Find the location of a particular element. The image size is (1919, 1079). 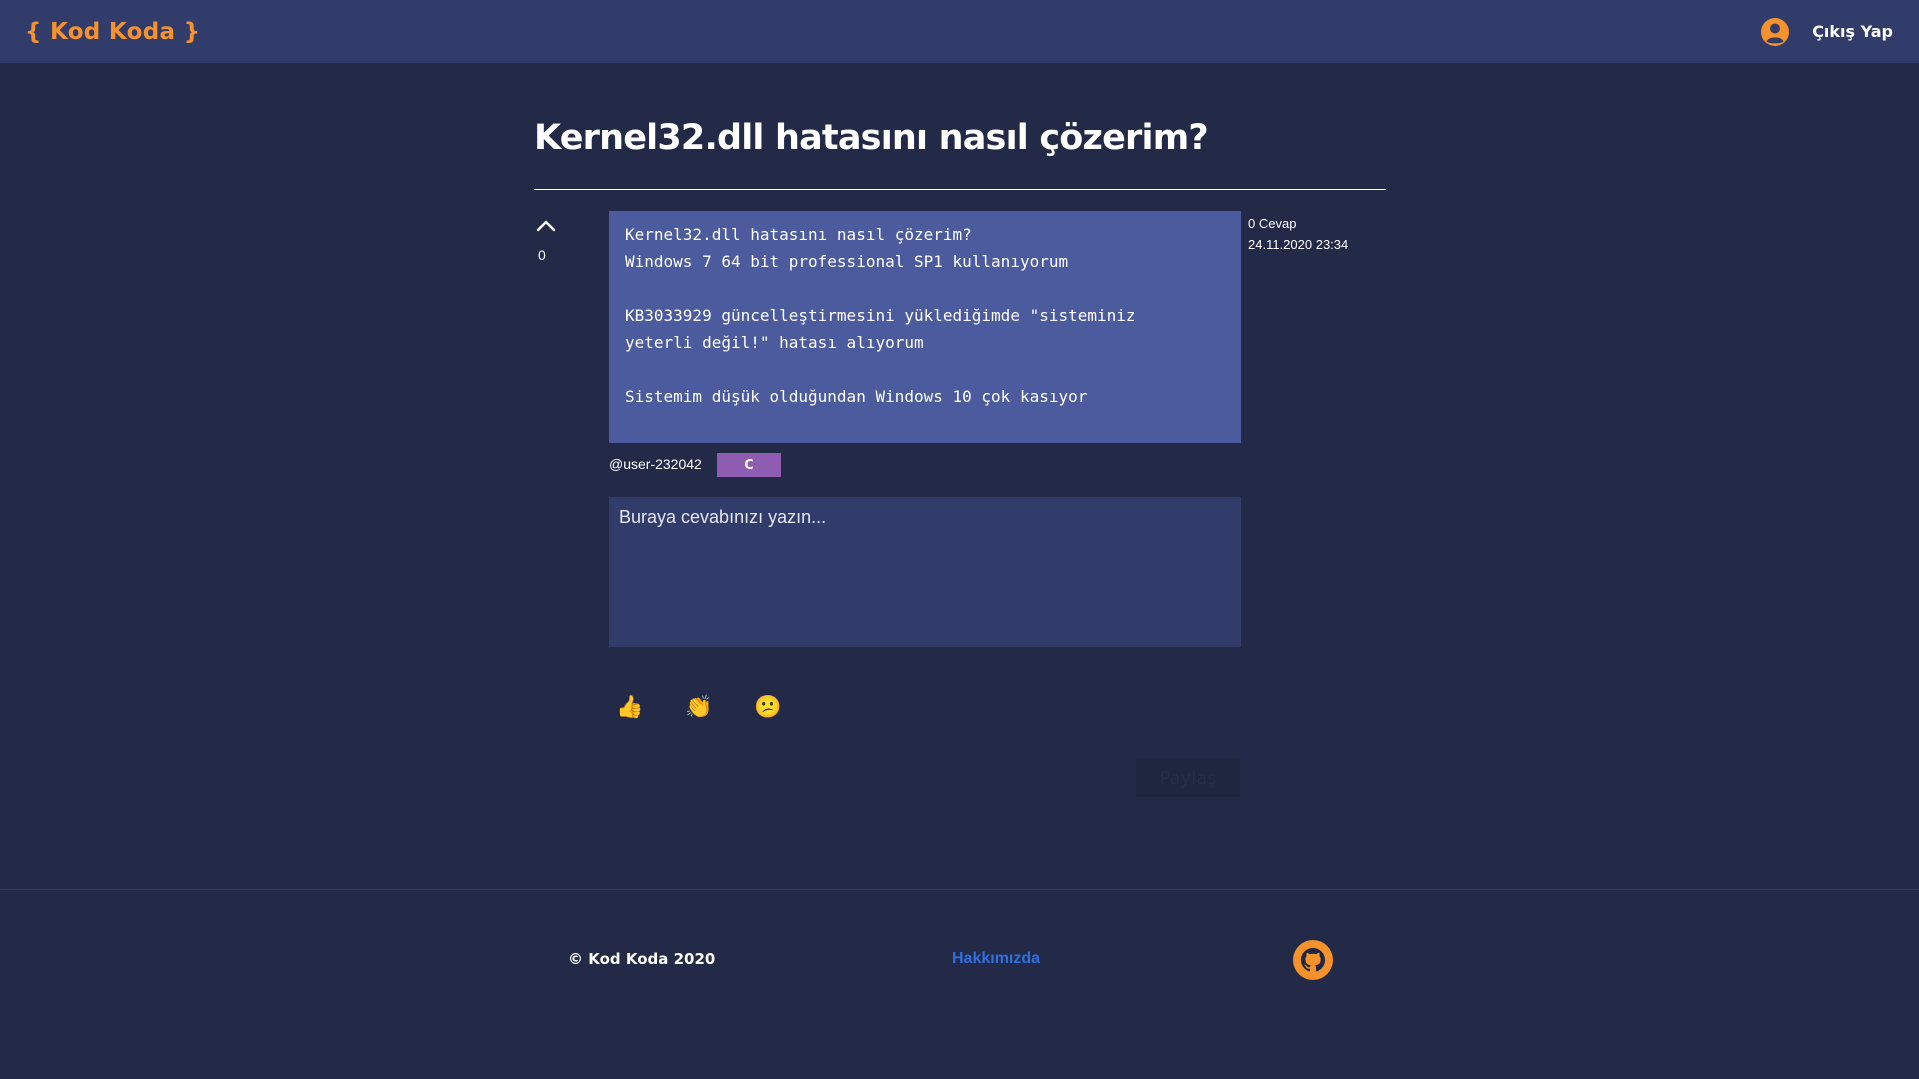

user-circle-icon is located at coordinates (1775, 32).